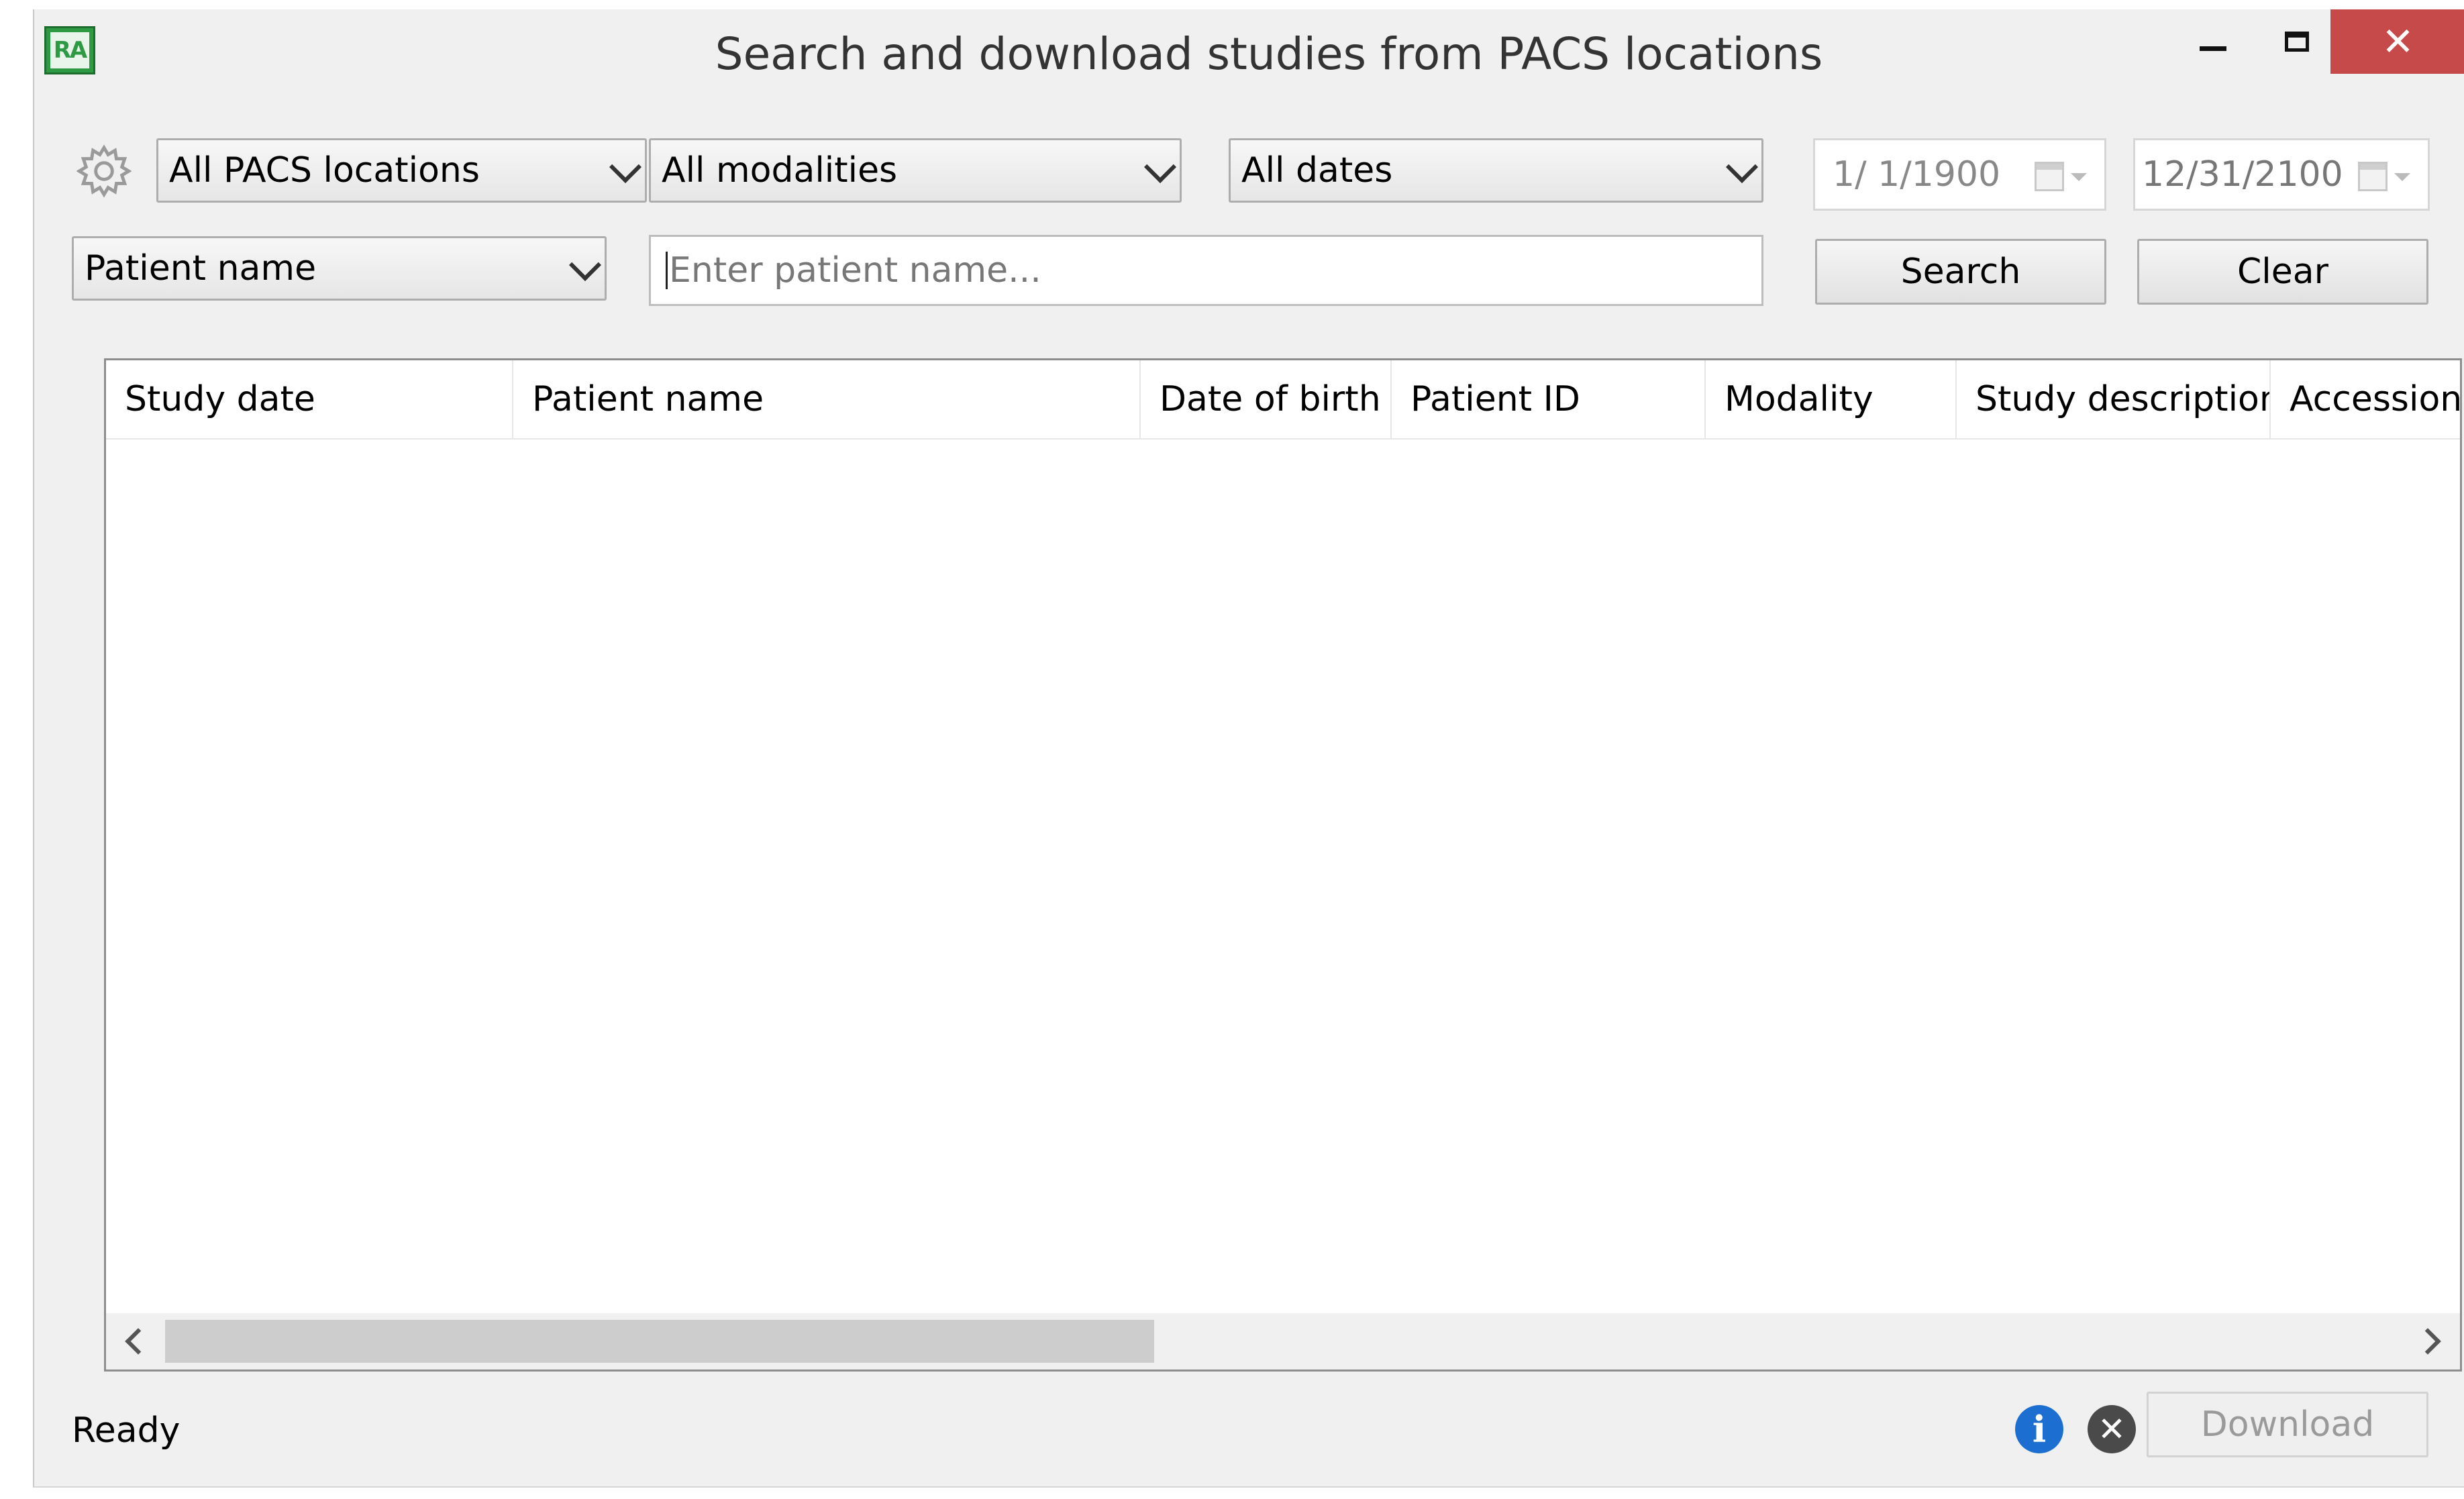 The height and width of the screenshot is (1499, 2464). What do you see at coordinates (827, 399) in the screenshot?
I see `column-header-patient-name: Patient name` at bounding box center [827, 399].